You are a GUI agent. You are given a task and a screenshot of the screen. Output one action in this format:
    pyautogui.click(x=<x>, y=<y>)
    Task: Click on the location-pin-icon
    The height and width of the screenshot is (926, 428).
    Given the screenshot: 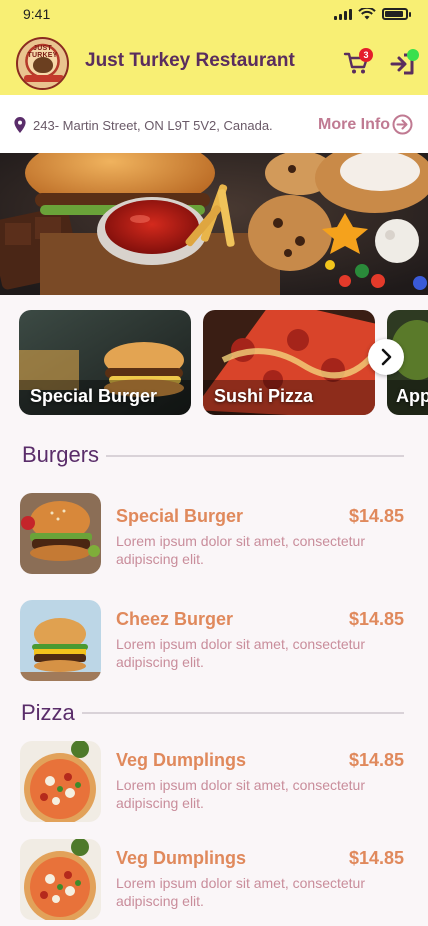 What is the action you would take?
    pyautogui.click(x=20, y=125)
    